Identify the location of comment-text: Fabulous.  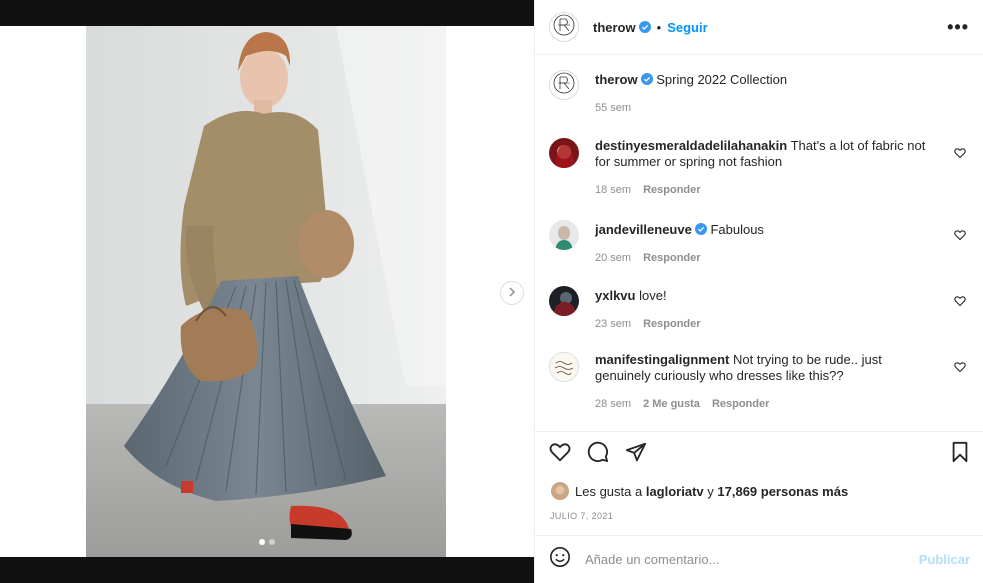
(737, 229).